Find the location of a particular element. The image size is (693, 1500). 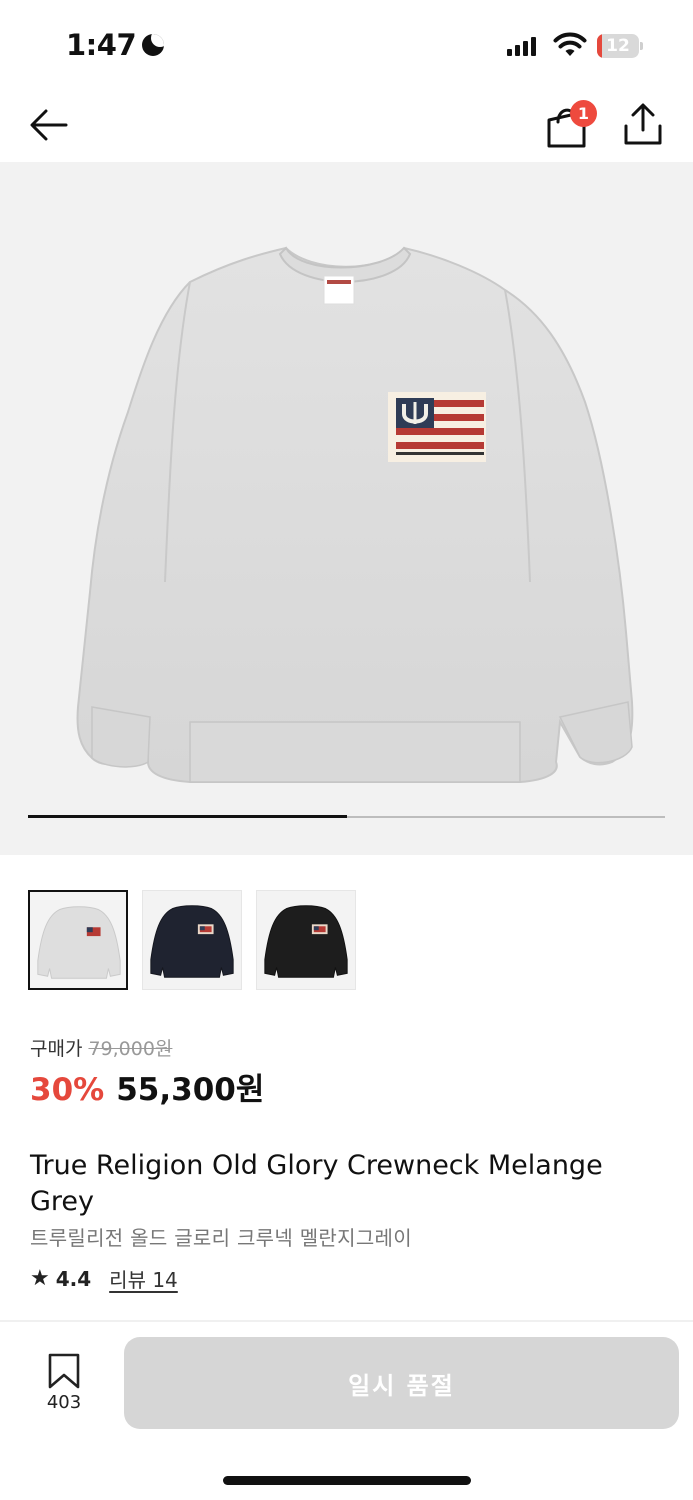

price-label-row: 구매가 79,000원 is located at coordinates (101, 1047).